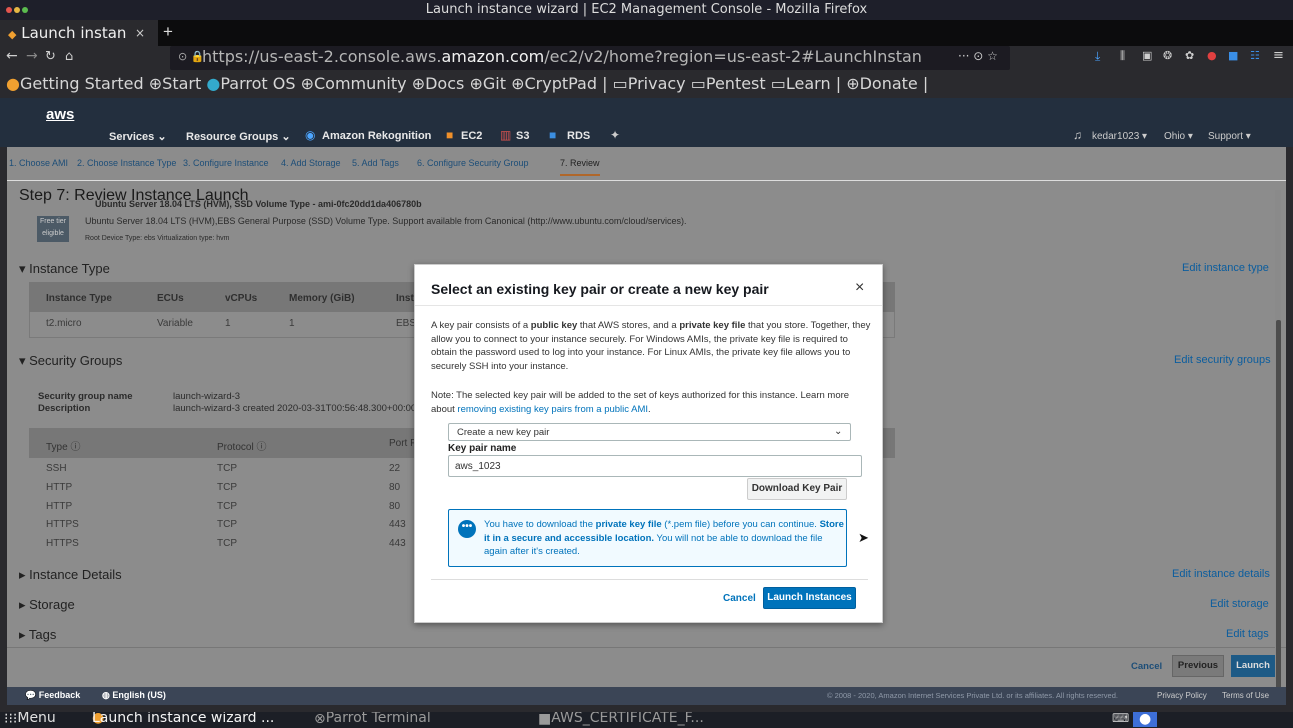 This screenshot has width=1293, height=728. I want to click on step-review: 7. Review, so click(580, 167).